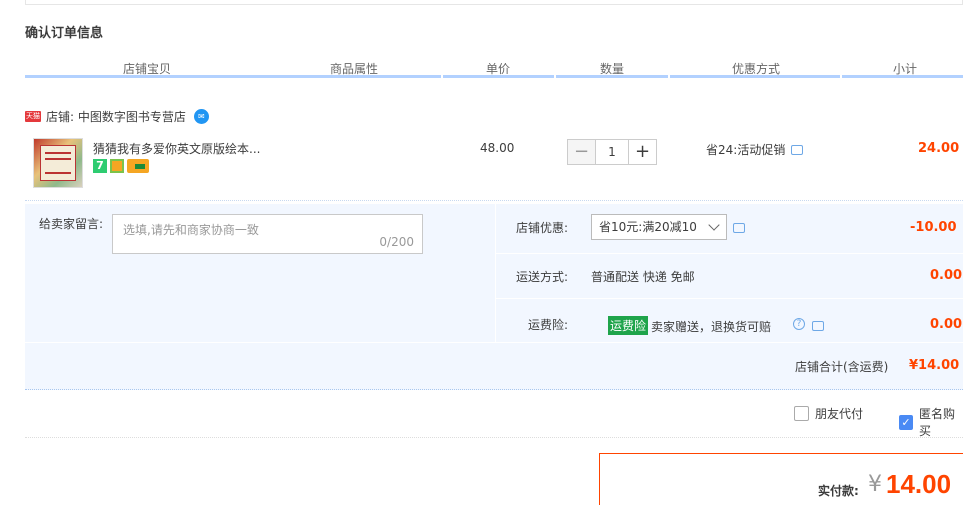 The width and height of the screenshot is (963, 505). What do you see at coordinates (838, 491) in the screenshot?
I see `payment-label: 实付款:` at bounding box center [838, 491].